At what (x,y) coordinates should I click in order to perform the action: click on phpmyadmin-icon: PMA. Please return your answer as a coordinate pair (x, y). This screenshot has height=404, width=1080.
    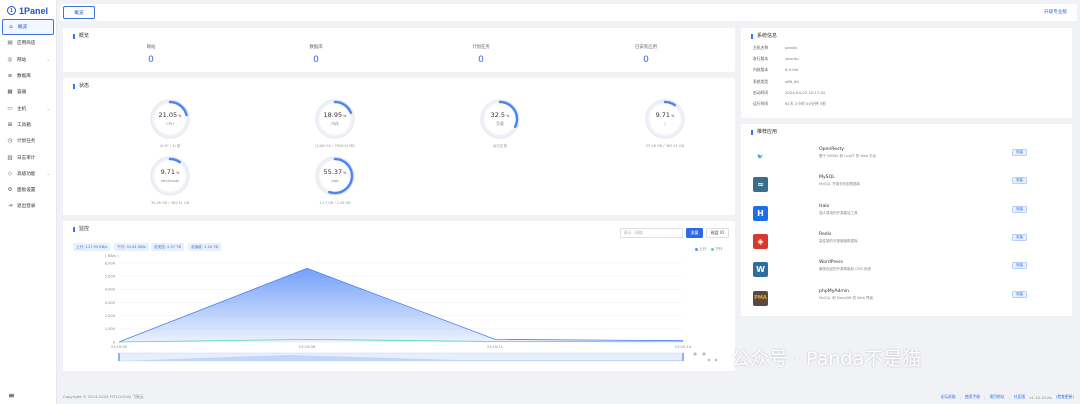
    Looking at the image, I should click on (760, 298).